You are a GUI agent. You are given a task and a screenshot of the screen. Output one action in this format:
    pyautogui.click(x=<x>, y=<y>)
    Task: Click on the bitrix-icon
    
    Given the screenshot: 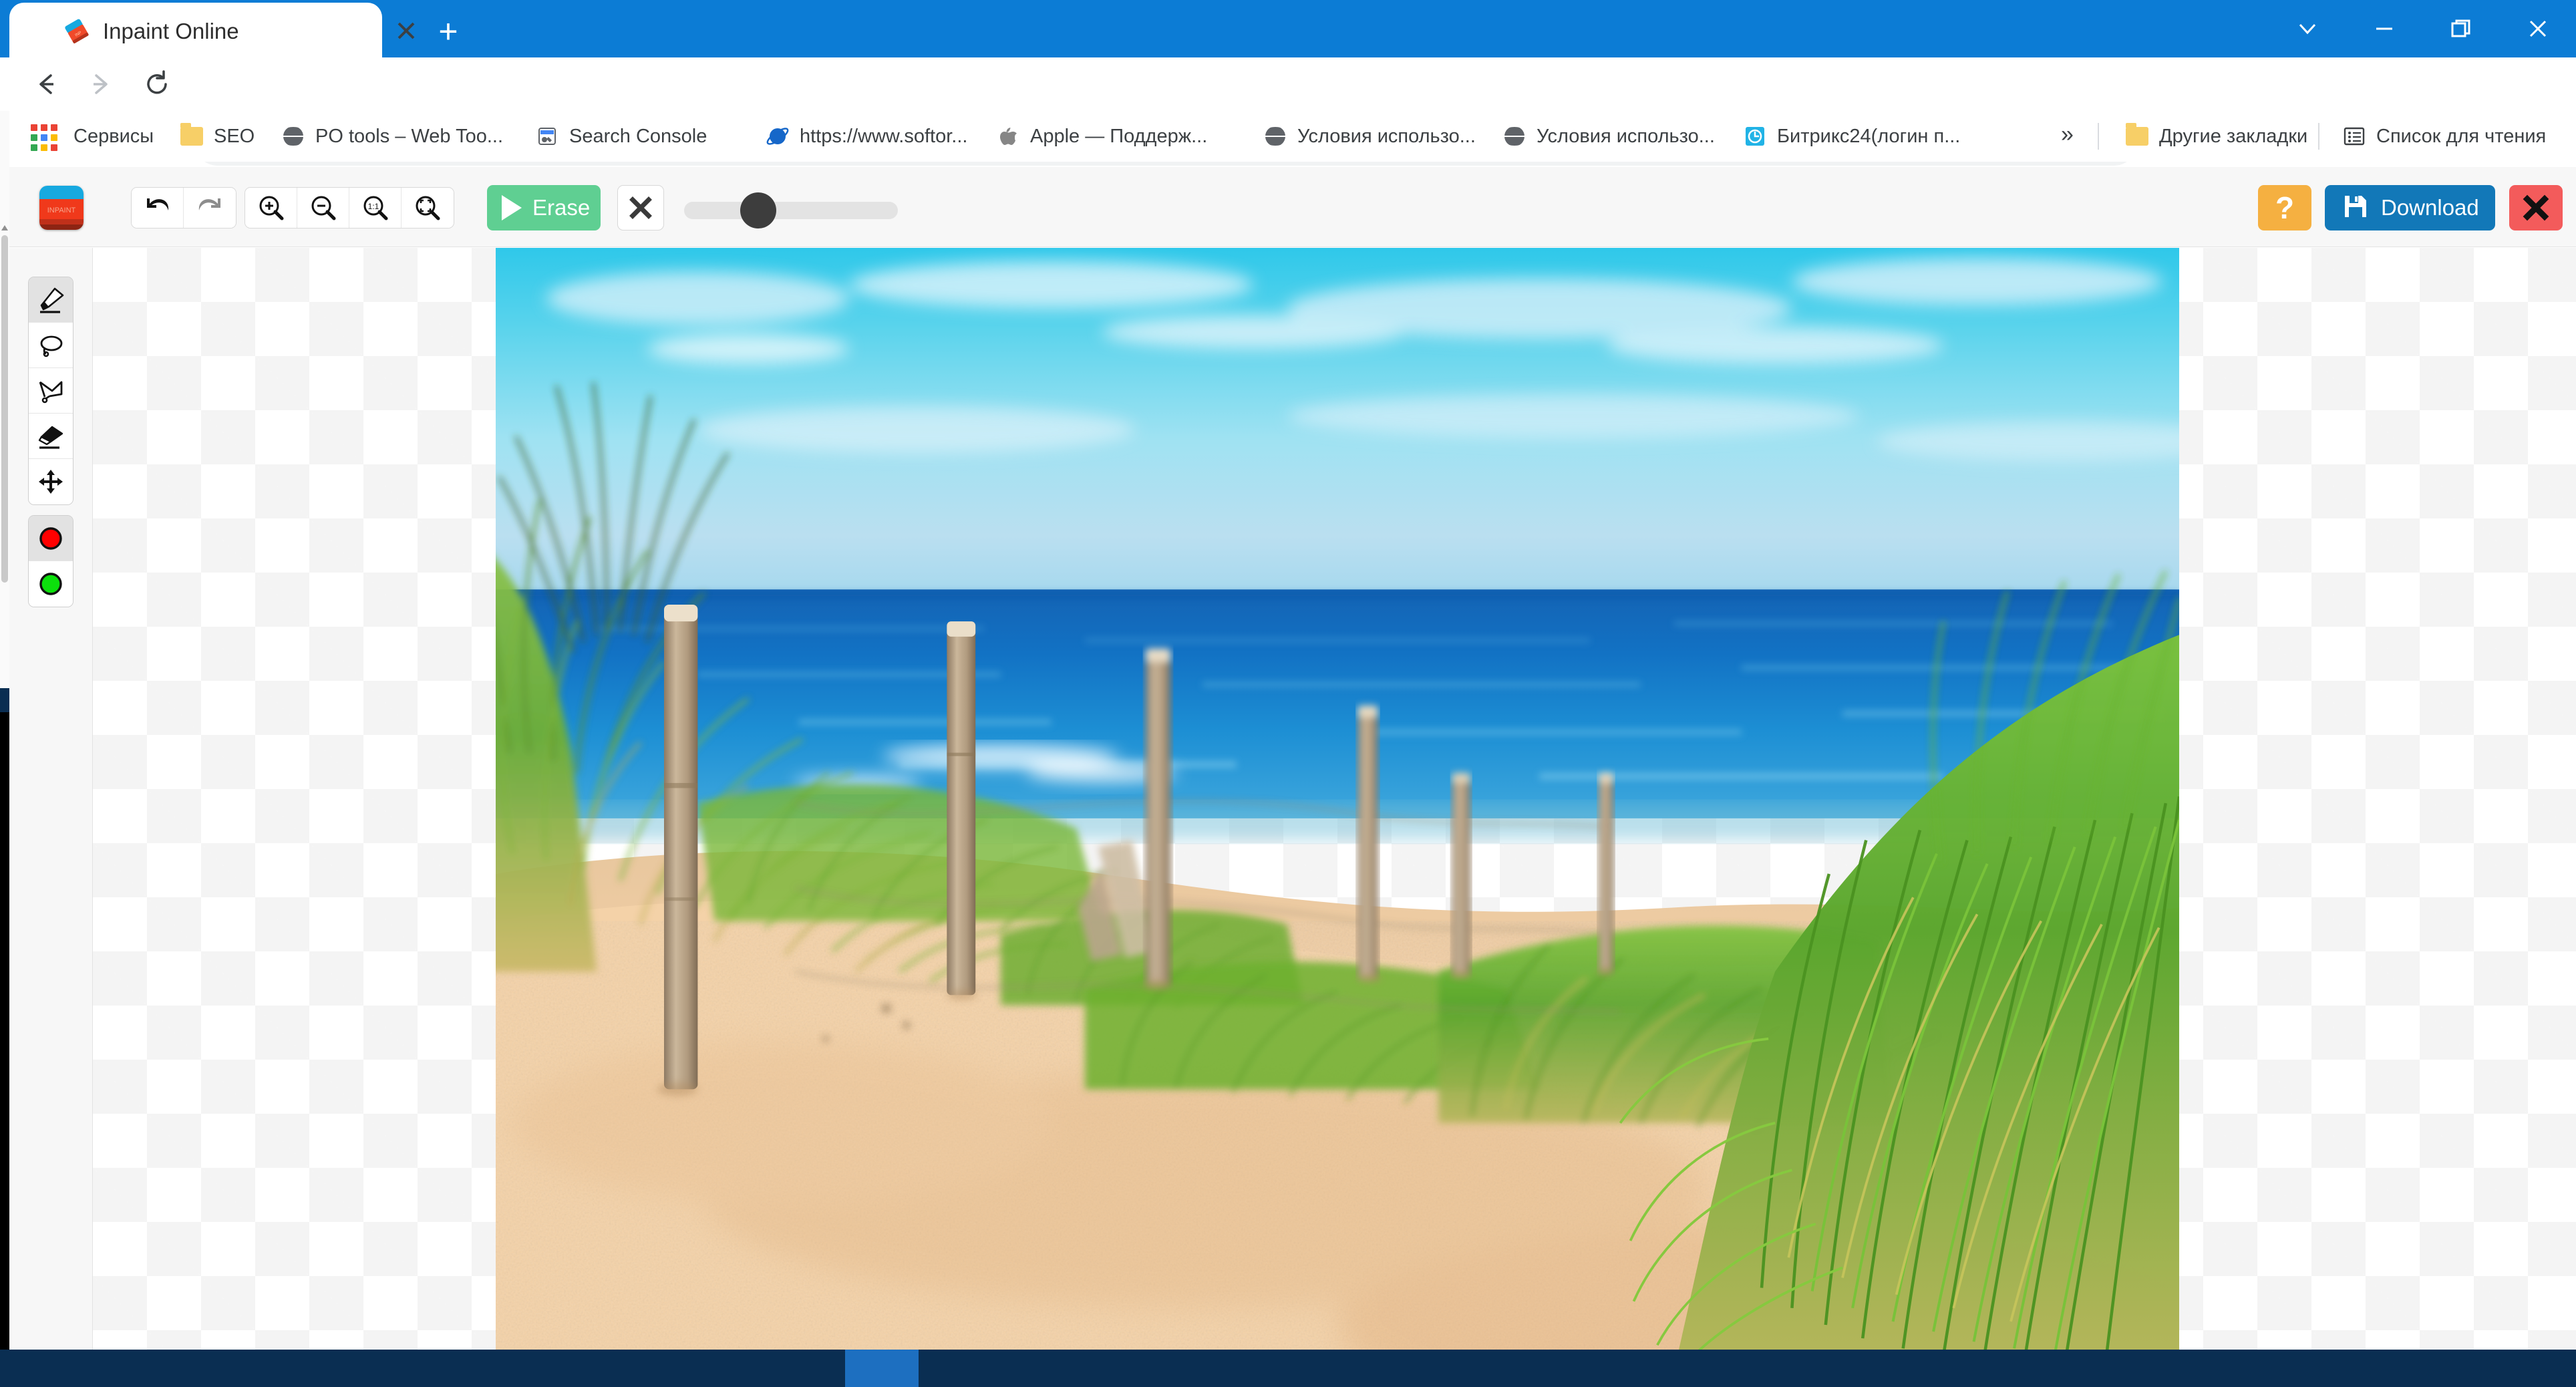 What is the action you would take?
    pyautogui.click(x=1755, y=136)
    